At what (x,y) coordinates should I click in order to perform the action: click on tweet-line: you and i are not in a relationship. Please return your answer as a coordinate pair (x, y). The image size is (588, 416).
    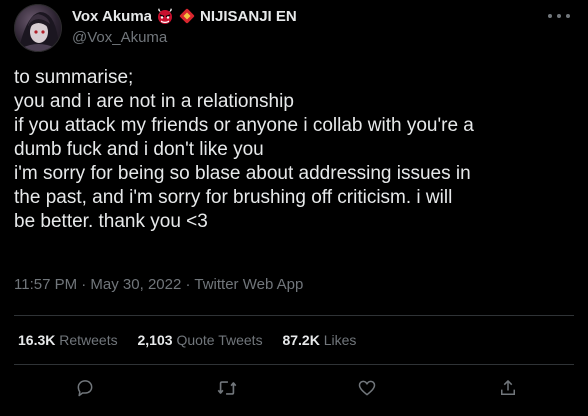
    Looking at the image, I should click on (154, 101).